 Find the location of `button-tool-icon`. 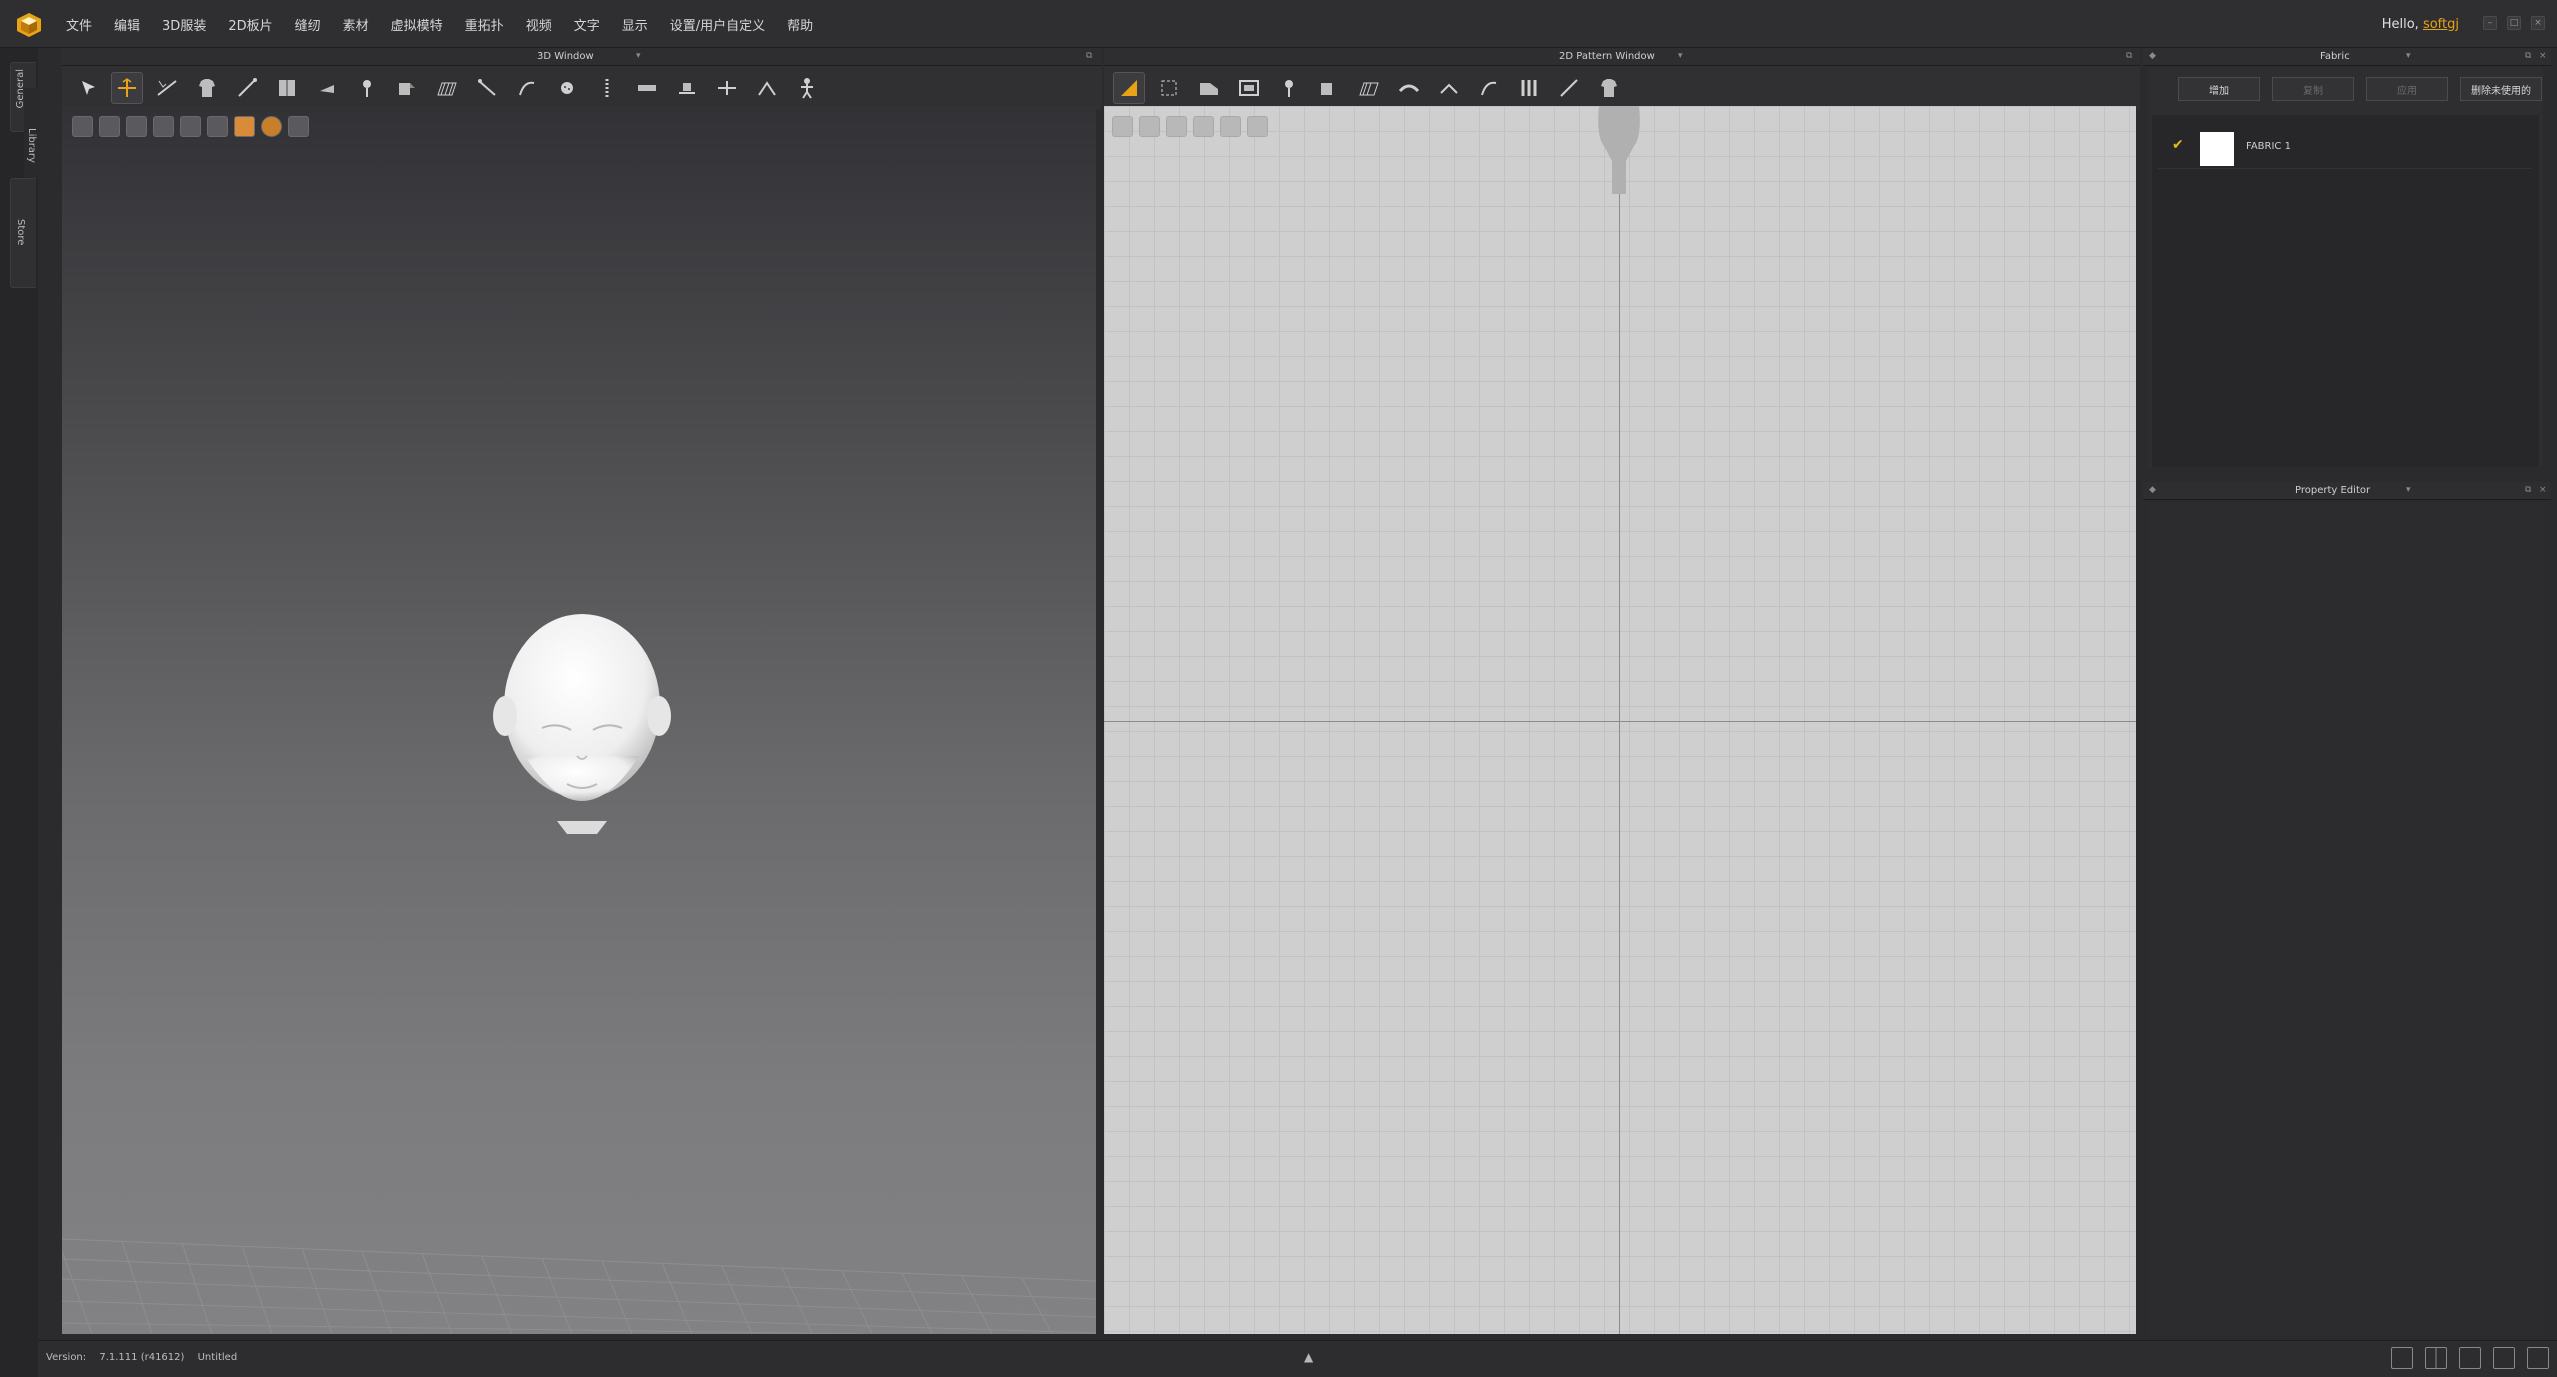

button-tool-icon is located at coordinates (567, 88).